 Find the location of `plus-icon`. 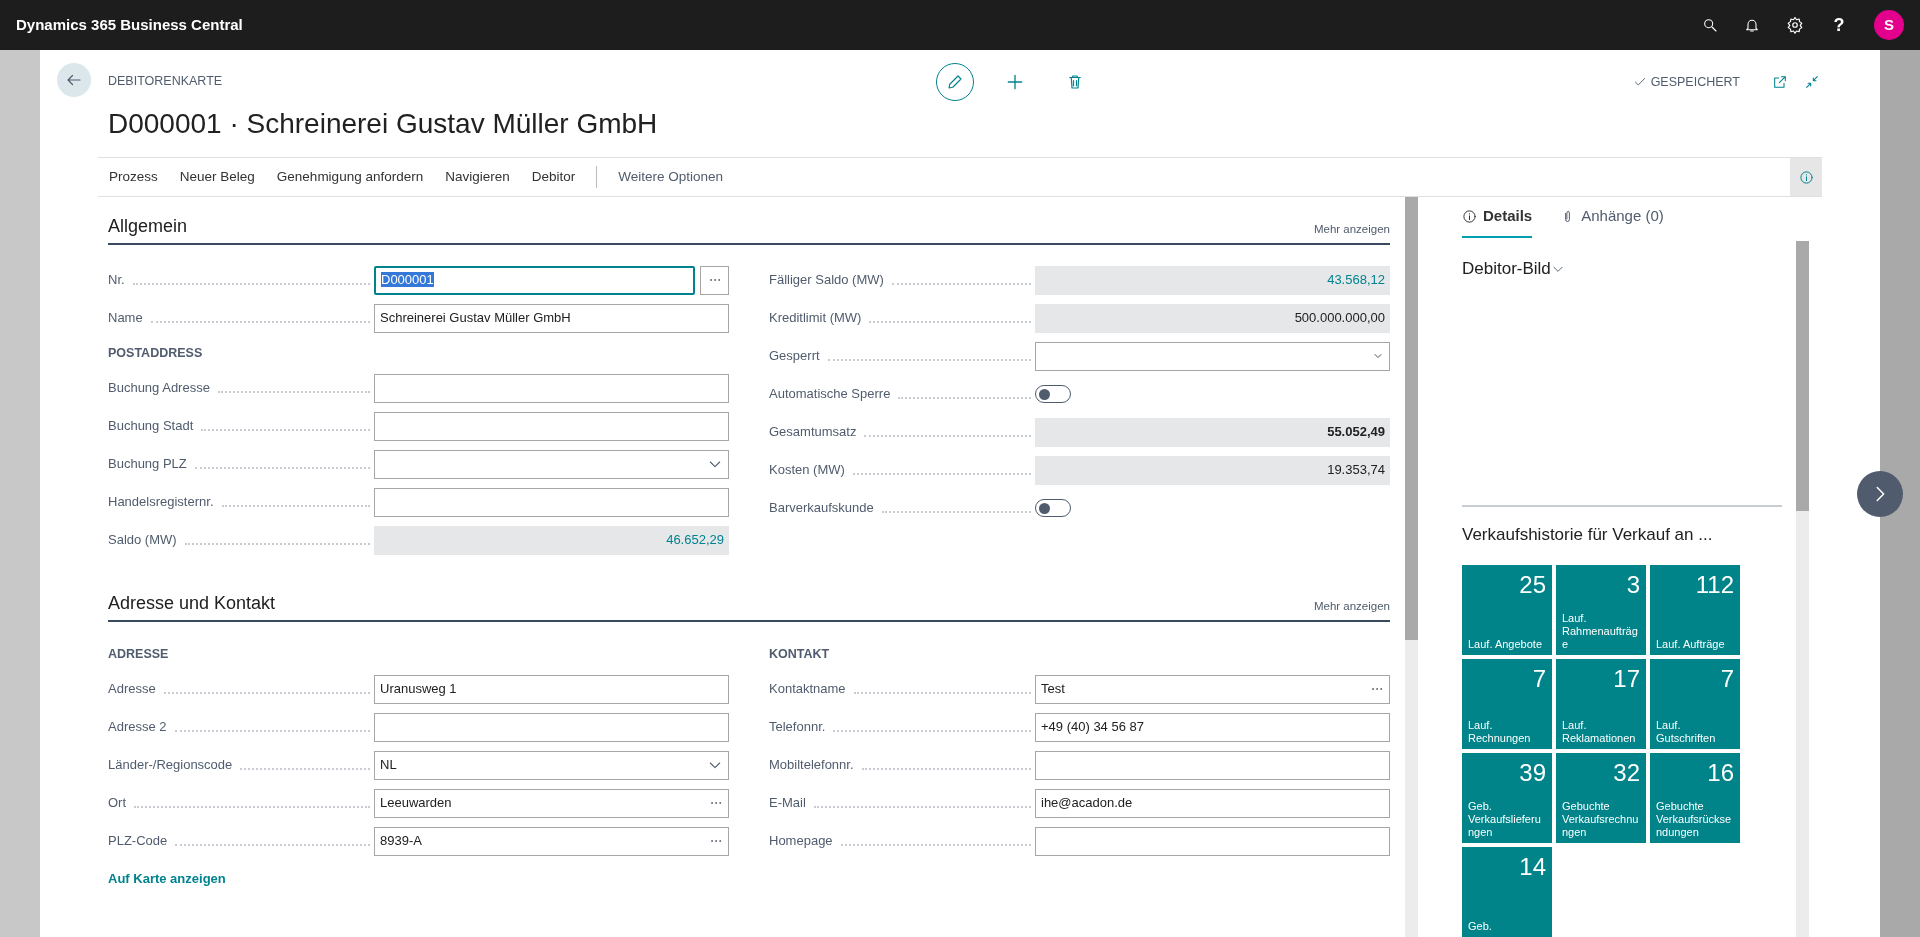

plus-icon is located at coordinates (1015, 82).